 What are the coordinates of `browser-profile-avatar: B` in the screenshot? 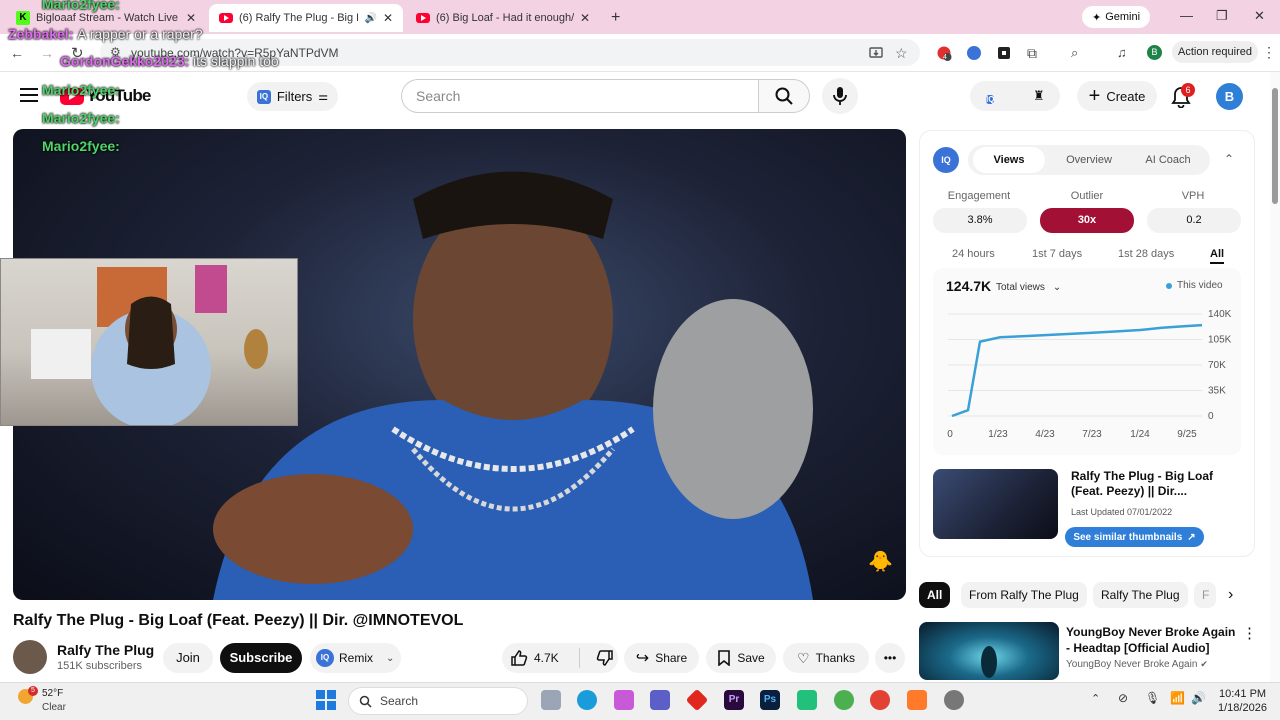 It's located at (1154, 52).